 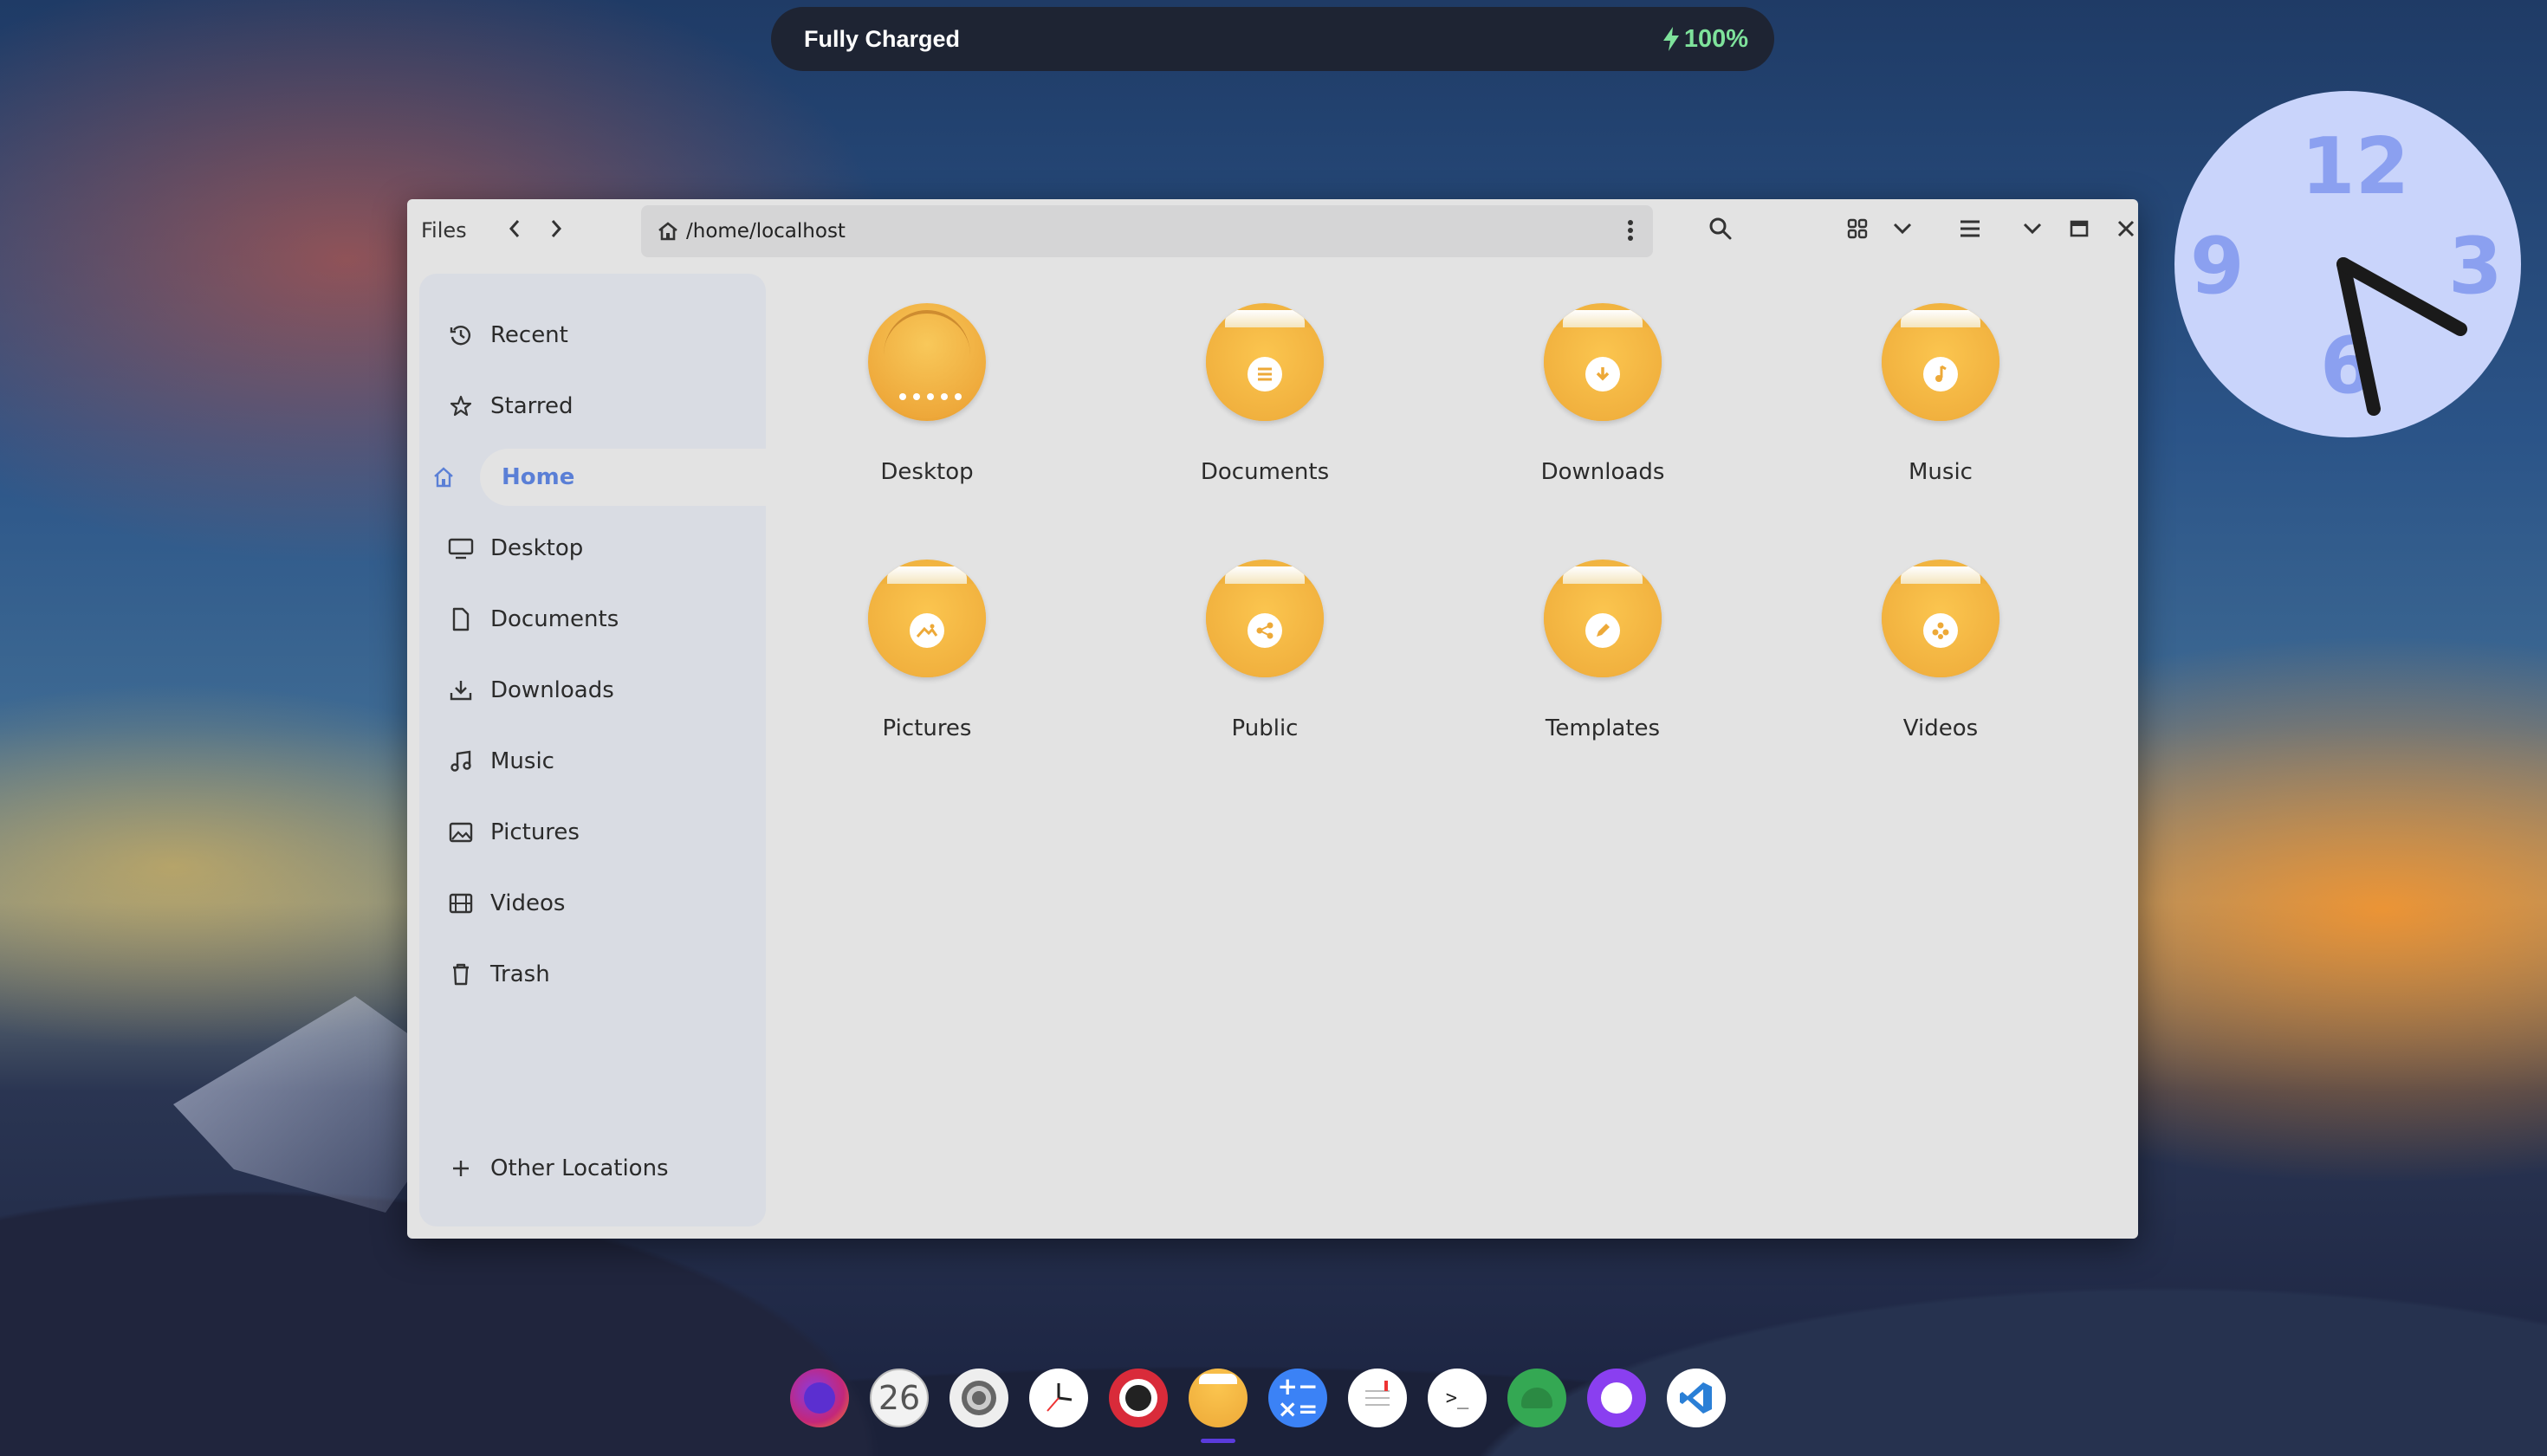 What do you see at coordinates (460, 548) in the screenshot?
I see `monitor-icon` at bounding box center [460, 548].